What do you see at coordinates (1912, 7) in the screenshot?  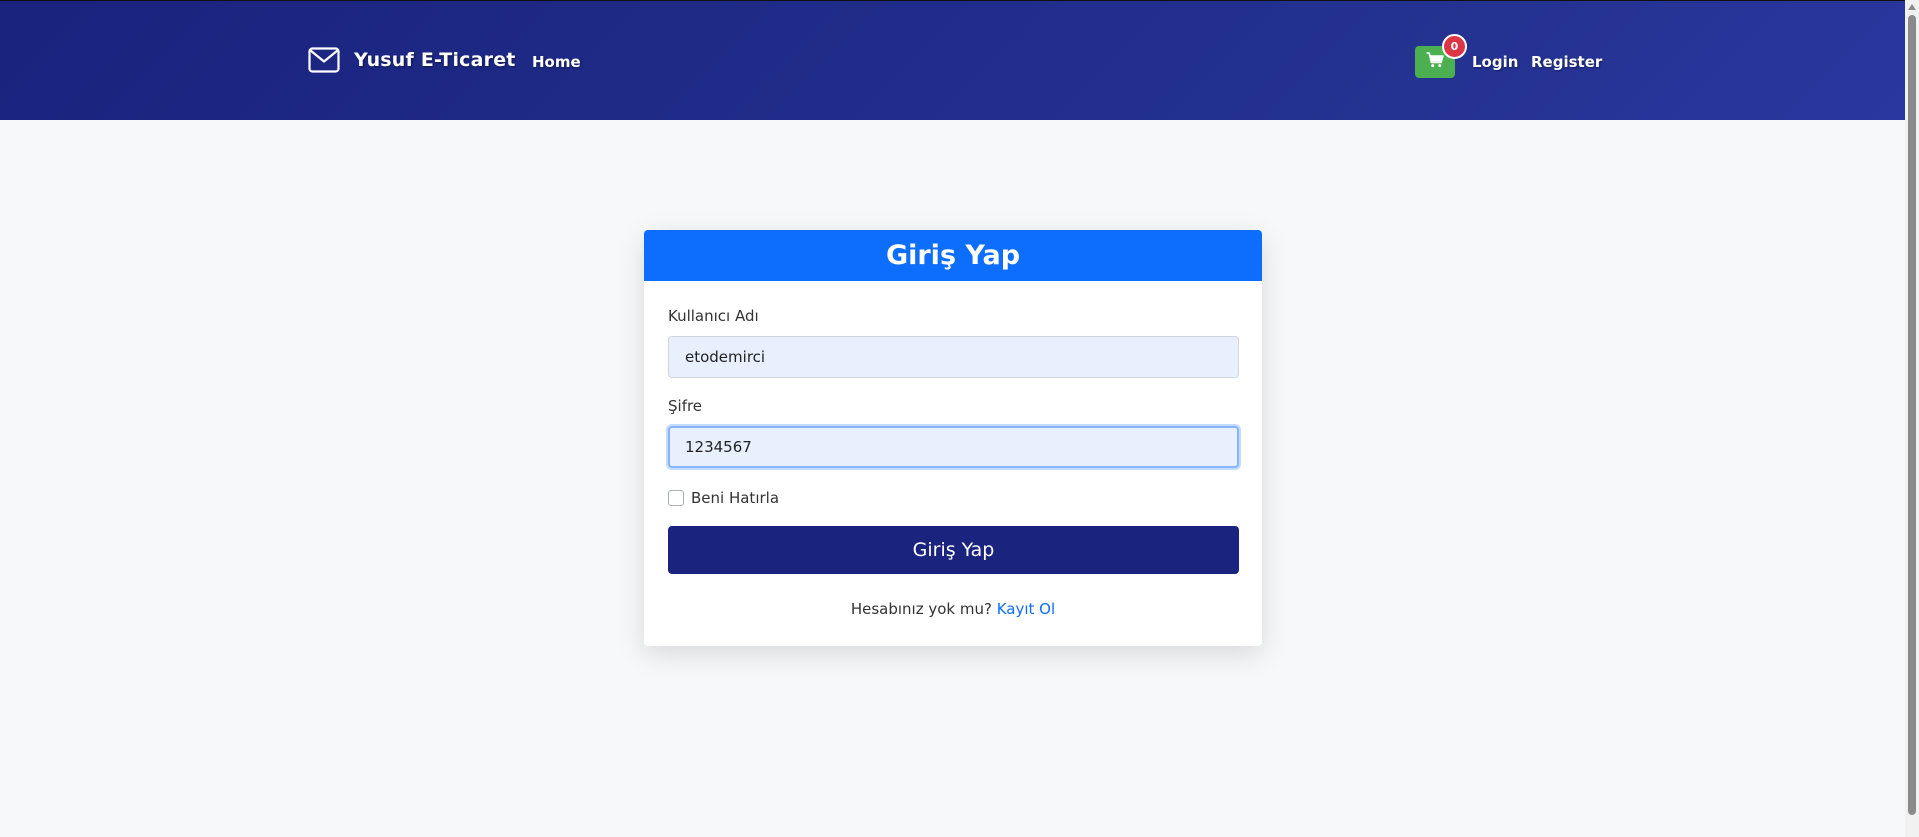 I see `scroll-up-arrow-icon` at bounding box center [1912, 7].